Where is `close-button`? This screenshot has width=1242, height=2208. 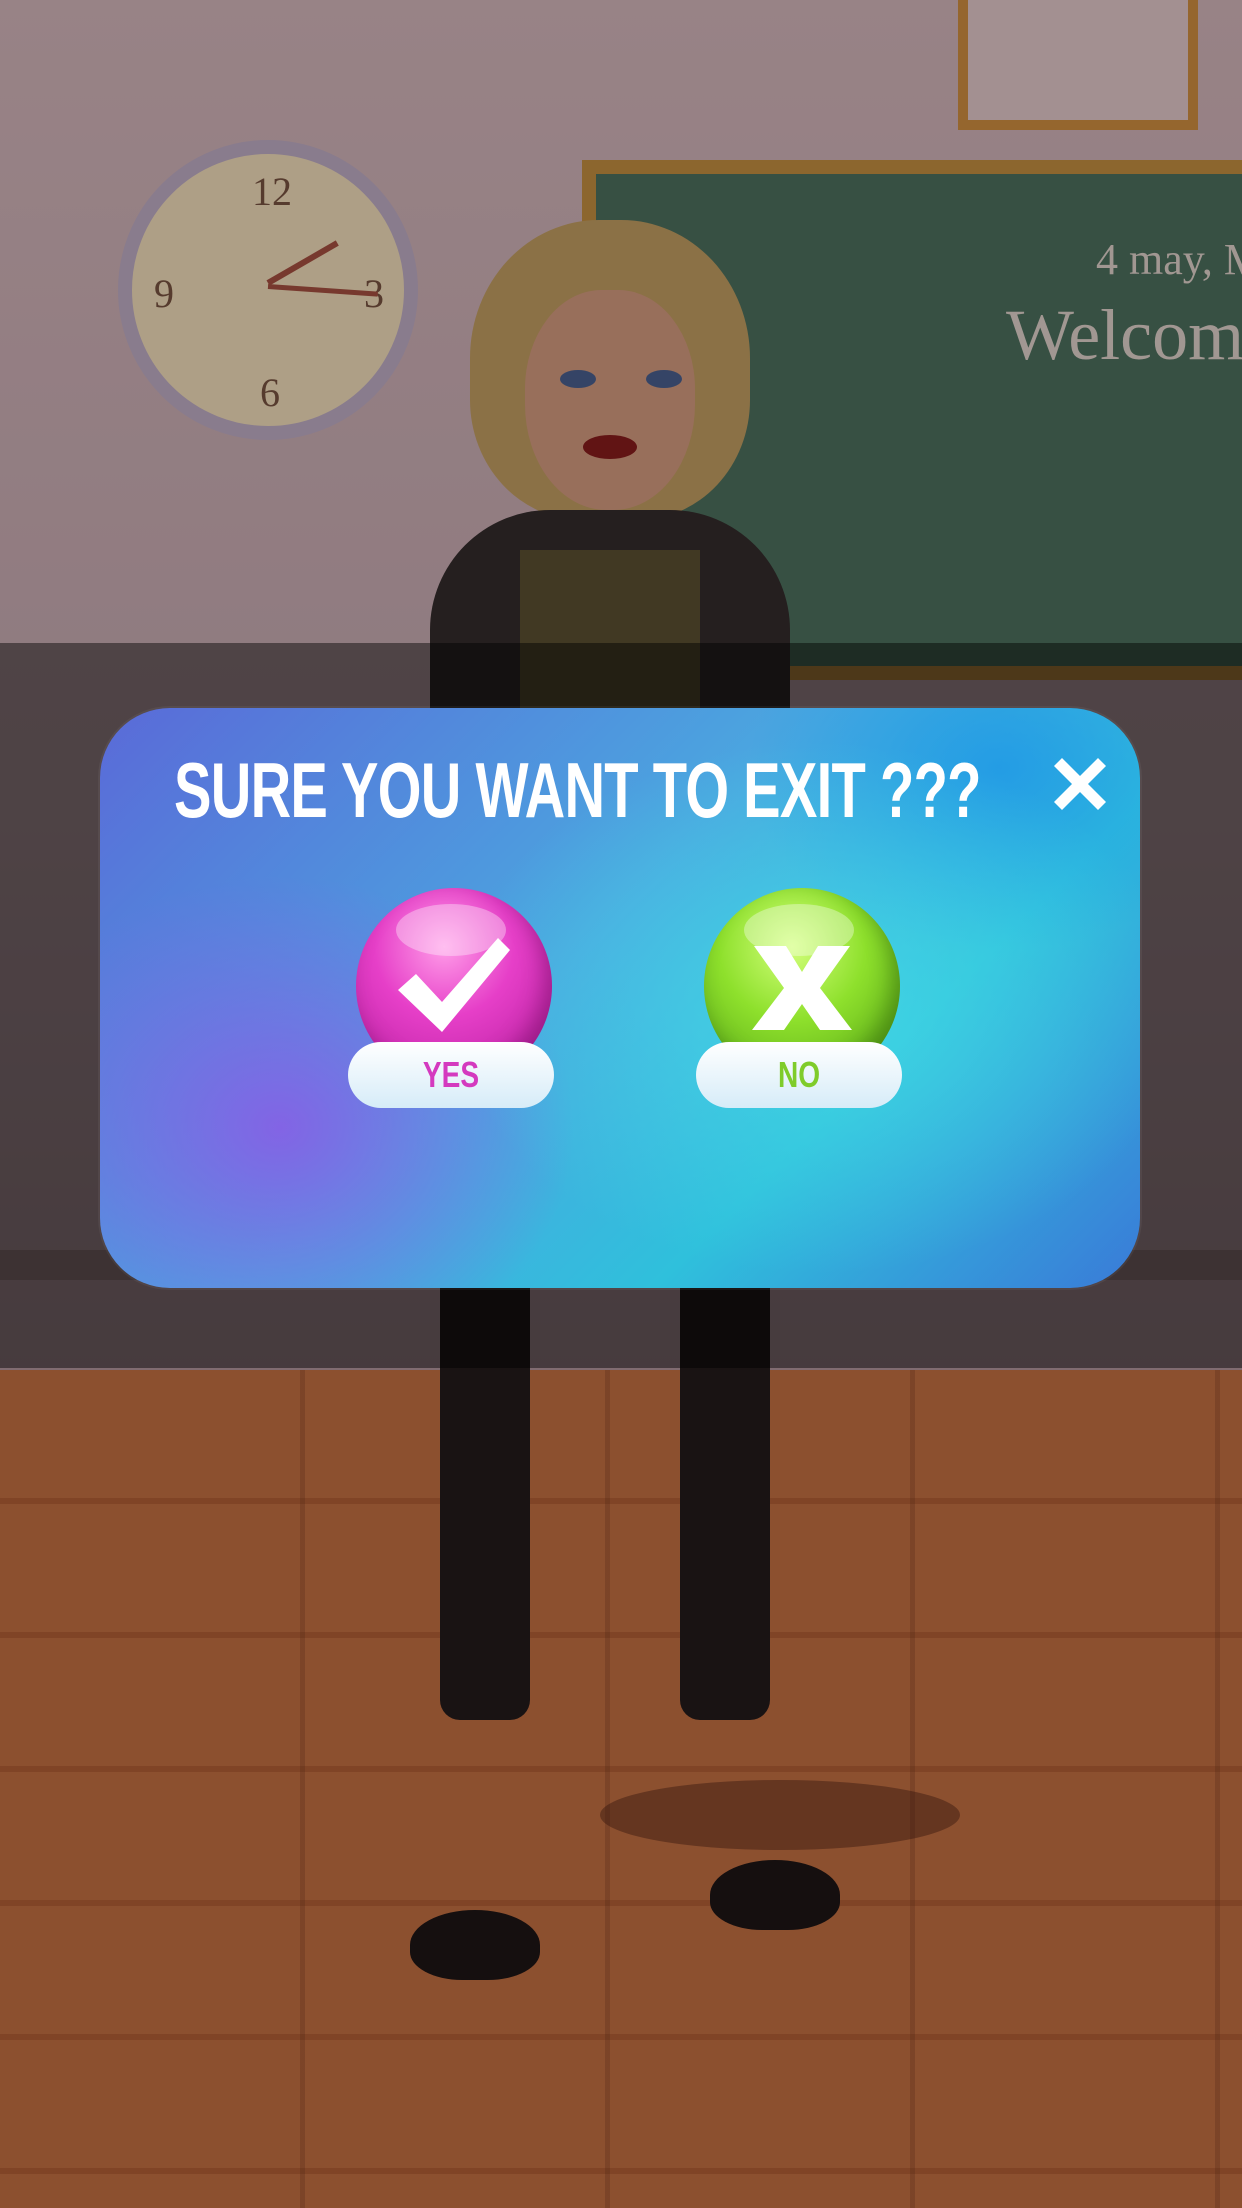 close-button is located at coordinates (1080, 784).